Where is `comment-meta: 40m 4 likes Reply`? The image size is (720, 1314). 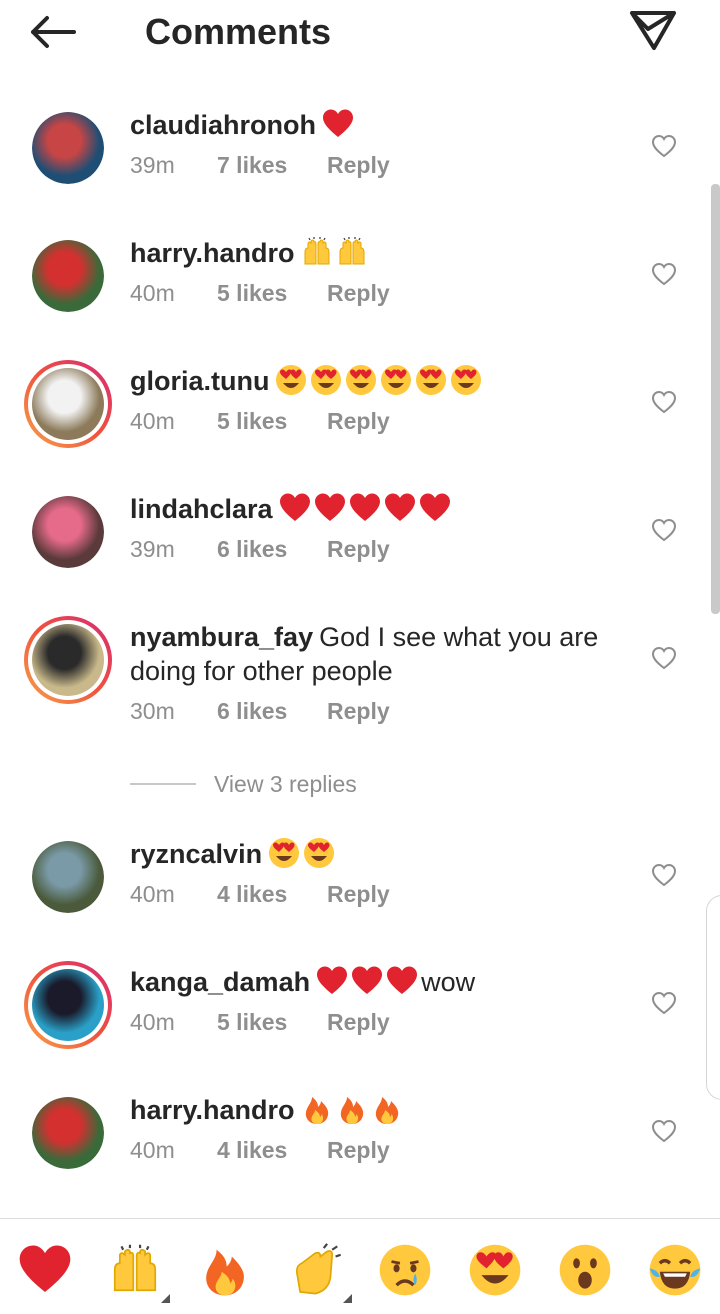 comment-meta: 40m 4 likes Reply is located at coordinates (370, 894).